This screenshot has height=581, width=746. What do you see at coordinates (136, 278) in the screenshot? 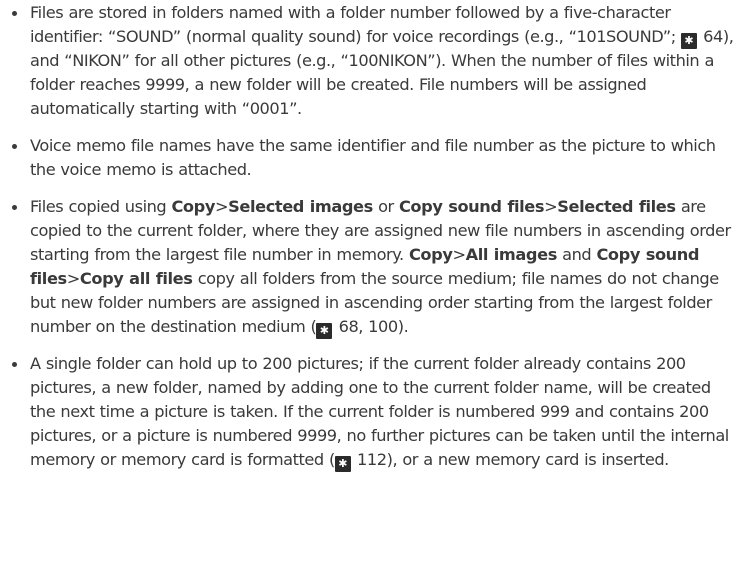
I see `menu-term: Copy all files` at bounding box center [136, 278].